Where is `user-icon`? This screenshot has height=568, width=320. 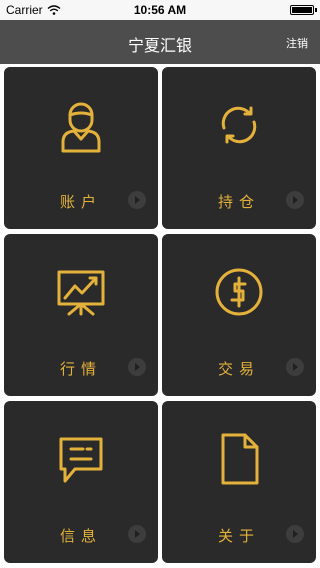 user-icon is located at coordinates (81, 127).